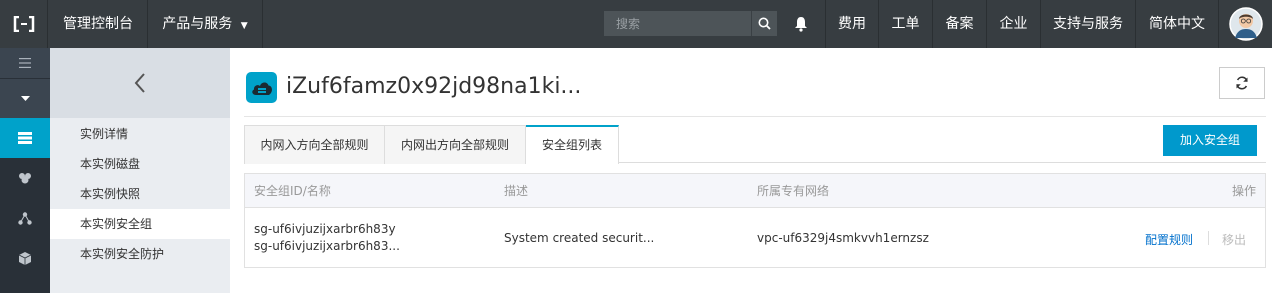 The image size is (1272, 293). Describe the element at coordinates (1234, 239) in the screenshot. I see `remove-link: 移出` at that location.